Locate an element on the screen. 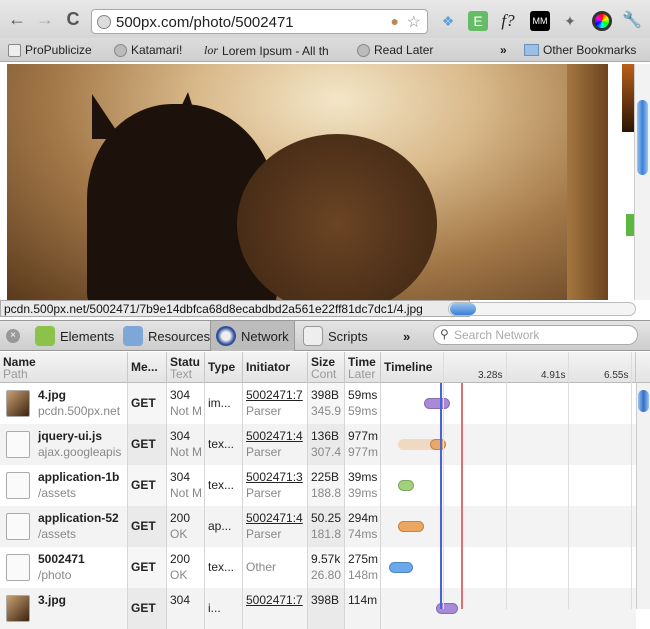  mm-extension-icon: MM is located at coordinates (540, 21).